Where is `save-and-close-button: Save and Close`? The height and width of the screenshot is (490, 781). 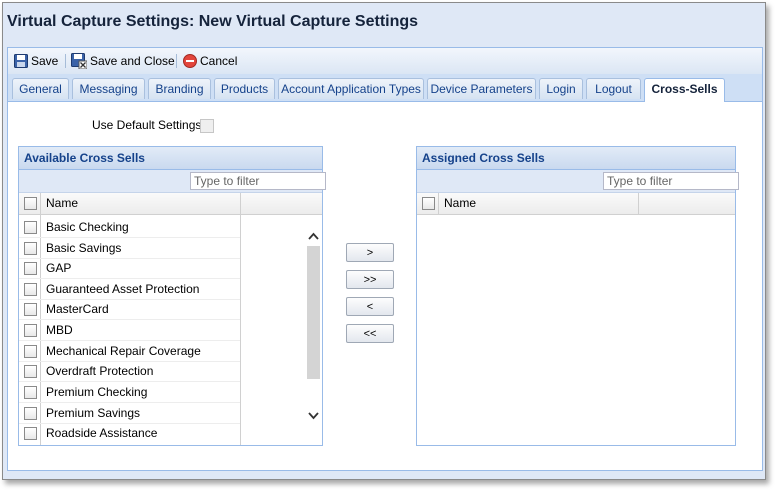
save-and-close-button: Save and Close is located at coordinates (123, 61).